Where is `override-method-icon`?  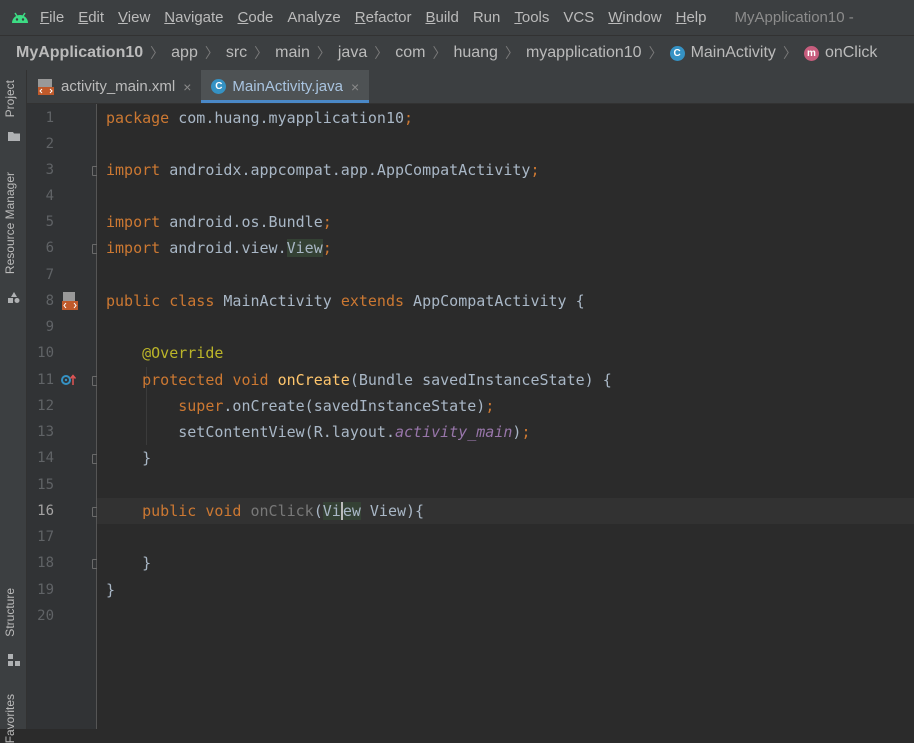
override-method-icon is located at coordinates (69, 380).